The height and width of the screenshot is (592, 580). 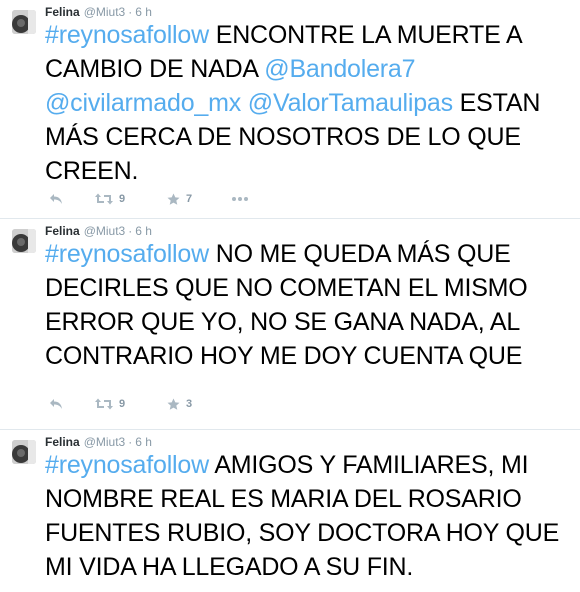 I want to click on tweet-text-segment, so click(x=244, y=103).